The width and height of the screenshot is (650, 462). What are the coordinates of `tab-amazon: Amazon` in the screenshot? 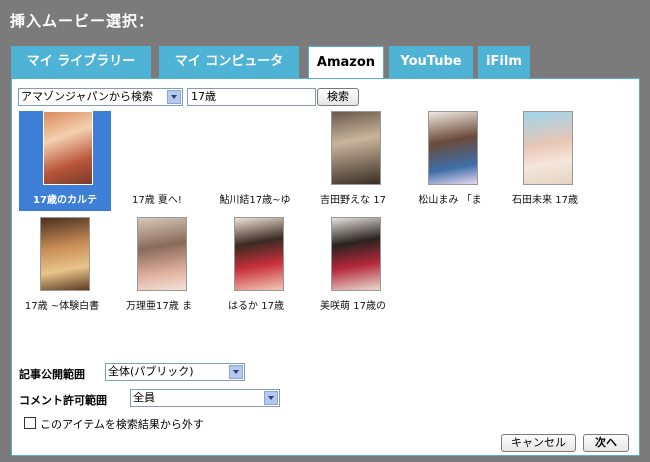 It's located at (346, 63).